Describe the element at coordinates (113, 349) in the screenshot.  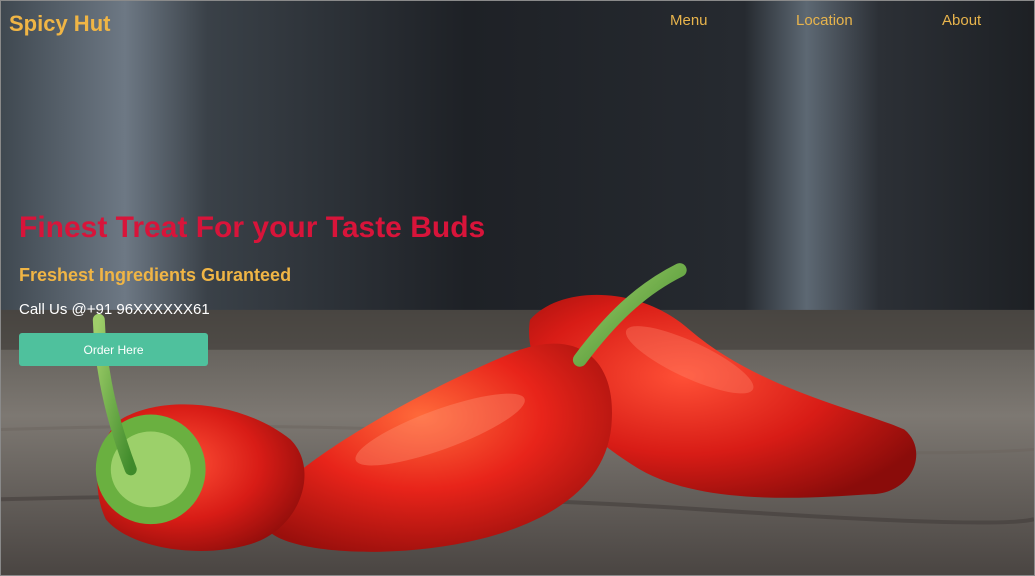
I see `order-here-button: Order Here` at that location.